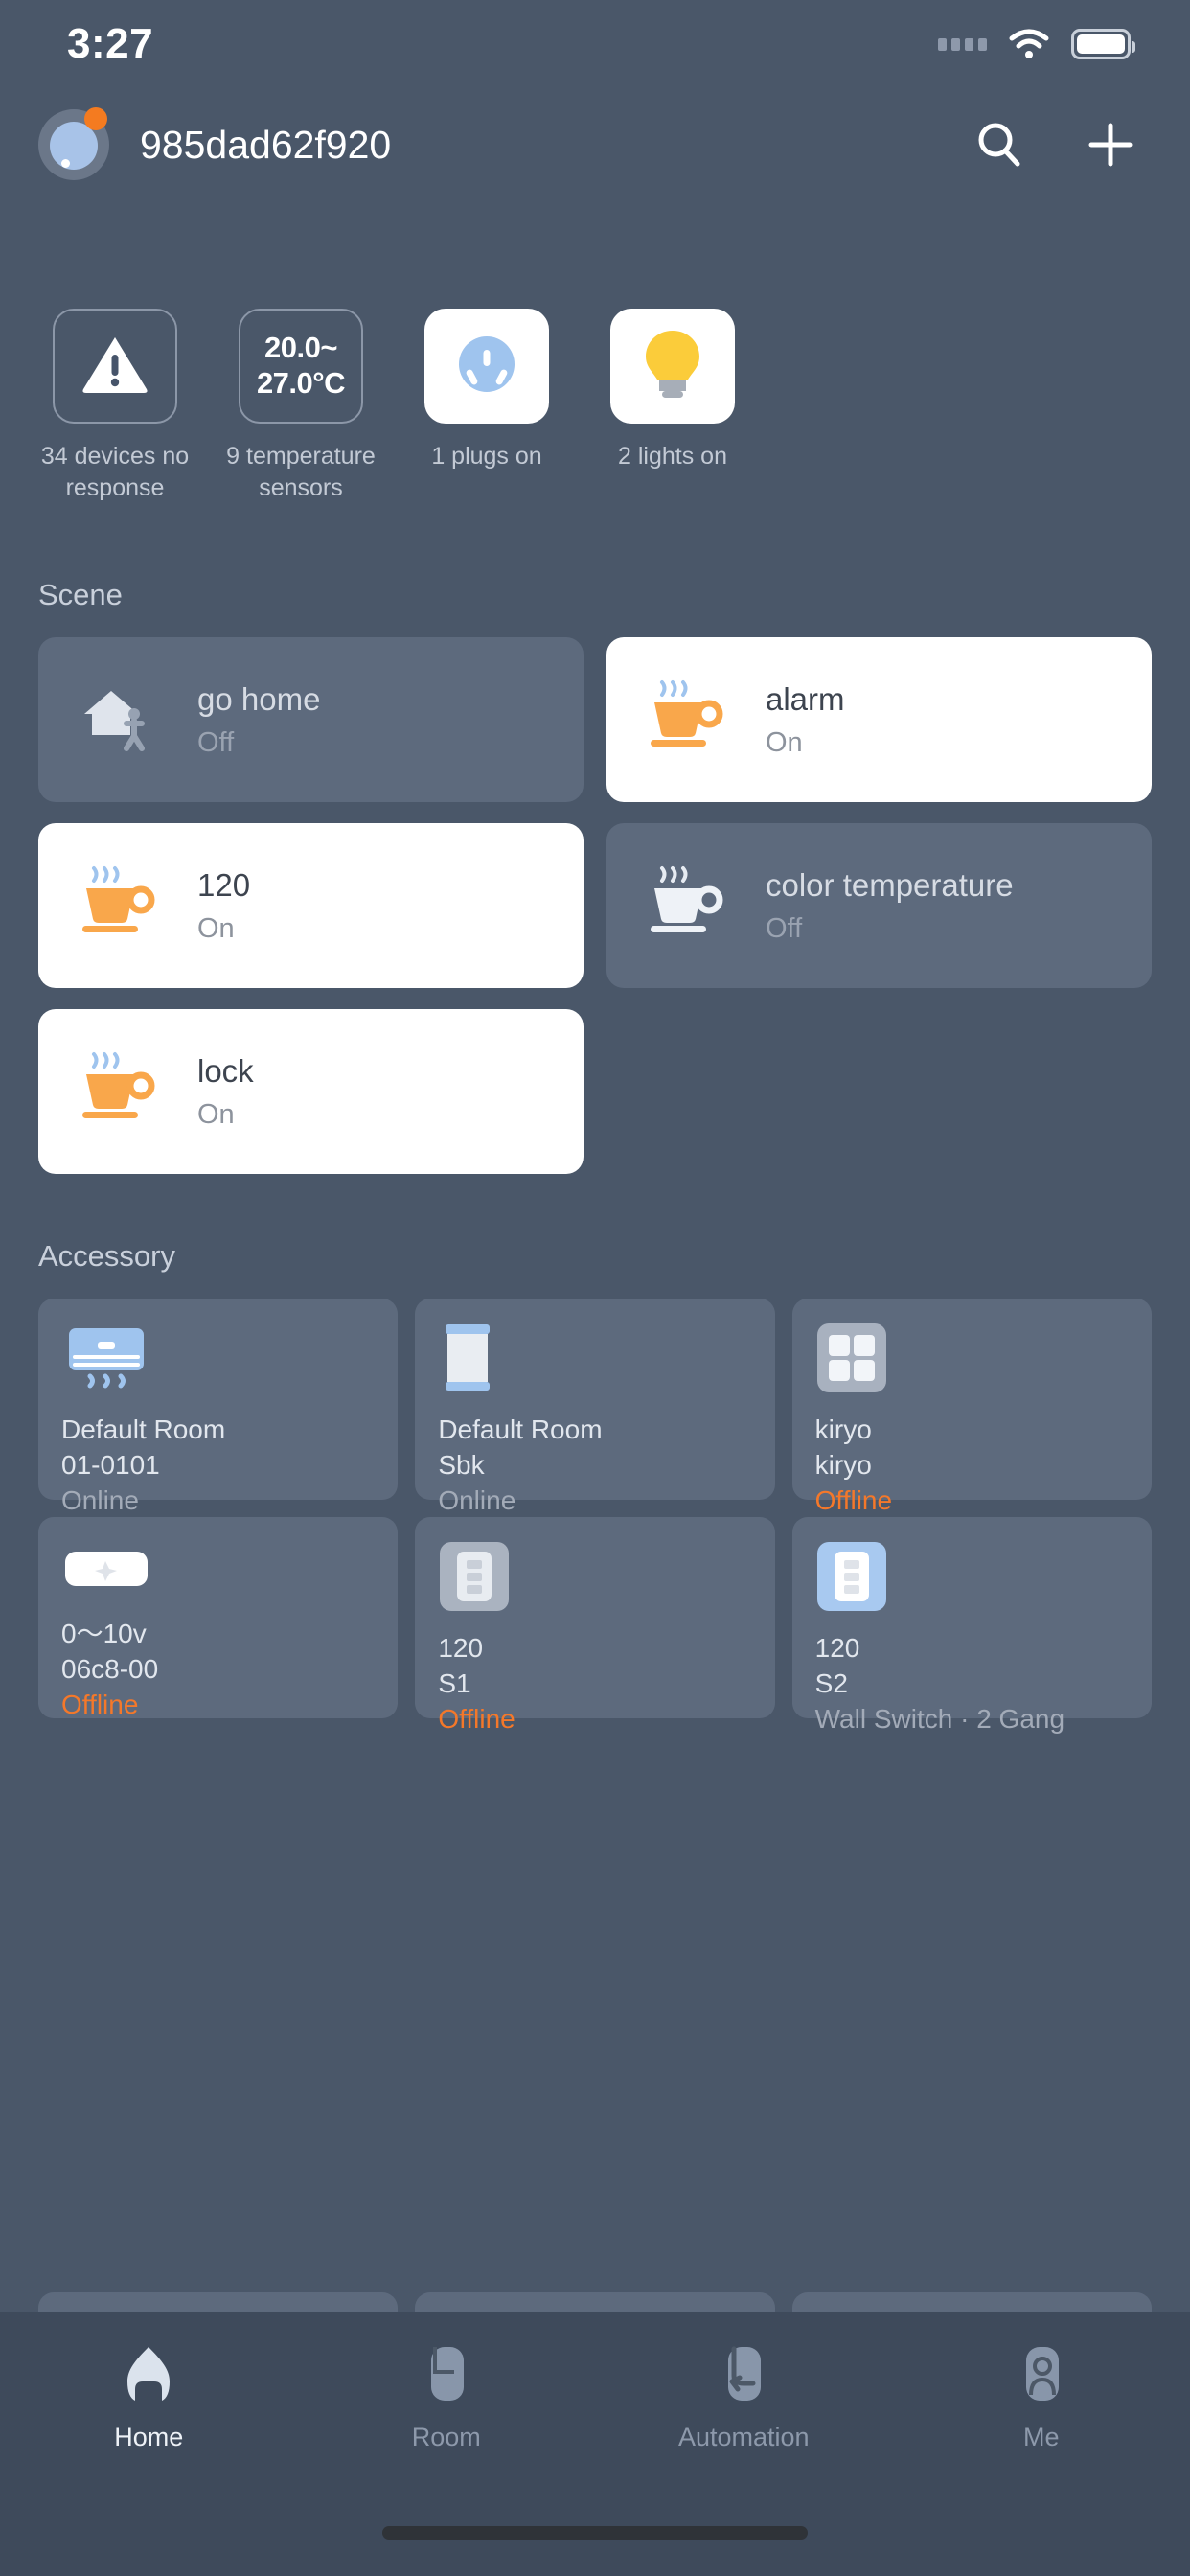 The width and height of the screenshot is (1190, 2576). Describe the element at coordinates (111, 1465) in the screenshot. I see `accessory-card-line2: 01-0101` at that location.